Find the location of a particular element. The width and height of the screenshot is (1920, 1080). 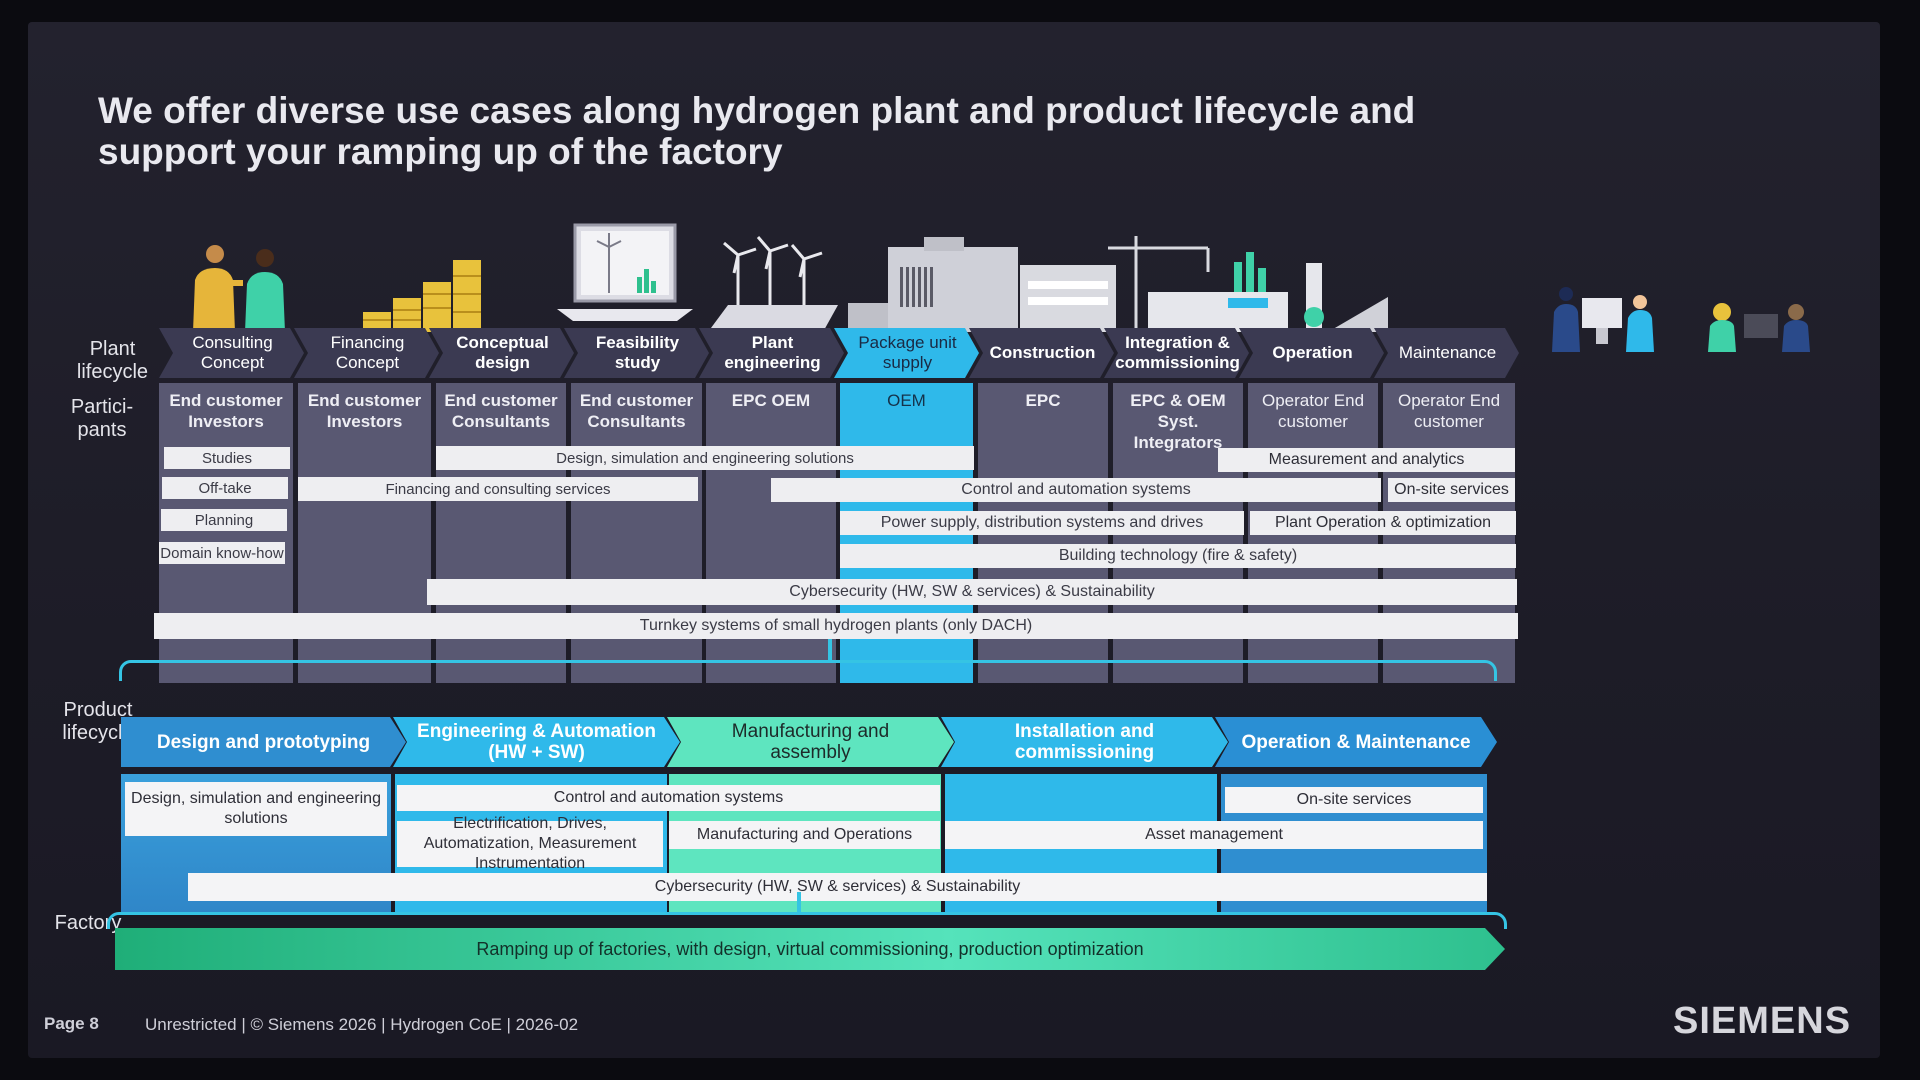

product-stage-manufacturing-assembly: Manufacturing and assembly is located at coordinates (810, 742).